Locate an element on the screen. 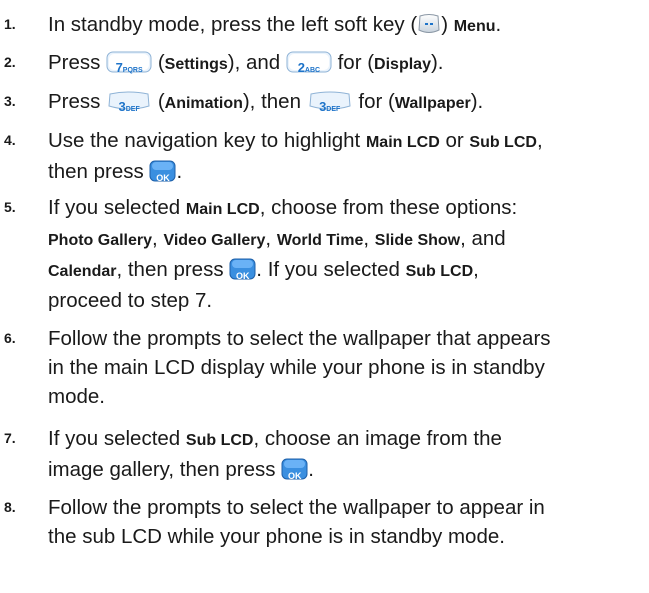  calendar-label: Calendar is located at coordinates (82, 271).